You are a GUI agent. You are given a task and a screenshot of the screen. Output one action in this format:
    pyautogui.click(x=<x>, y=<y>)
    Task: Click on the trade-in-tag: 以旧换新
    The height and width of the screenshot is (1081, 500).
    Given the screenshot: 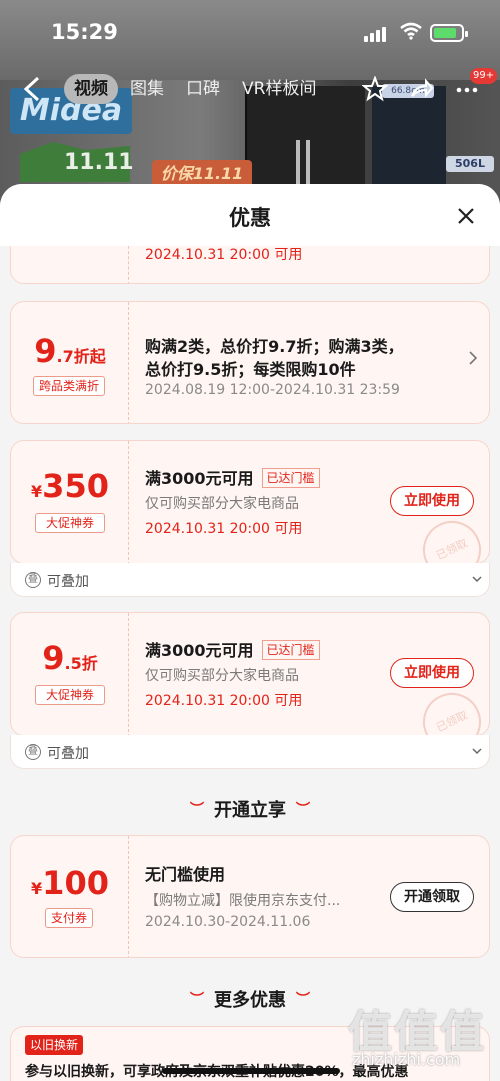 What is the action you would take?
    pyautogui.click(x=54, y=1045)
    